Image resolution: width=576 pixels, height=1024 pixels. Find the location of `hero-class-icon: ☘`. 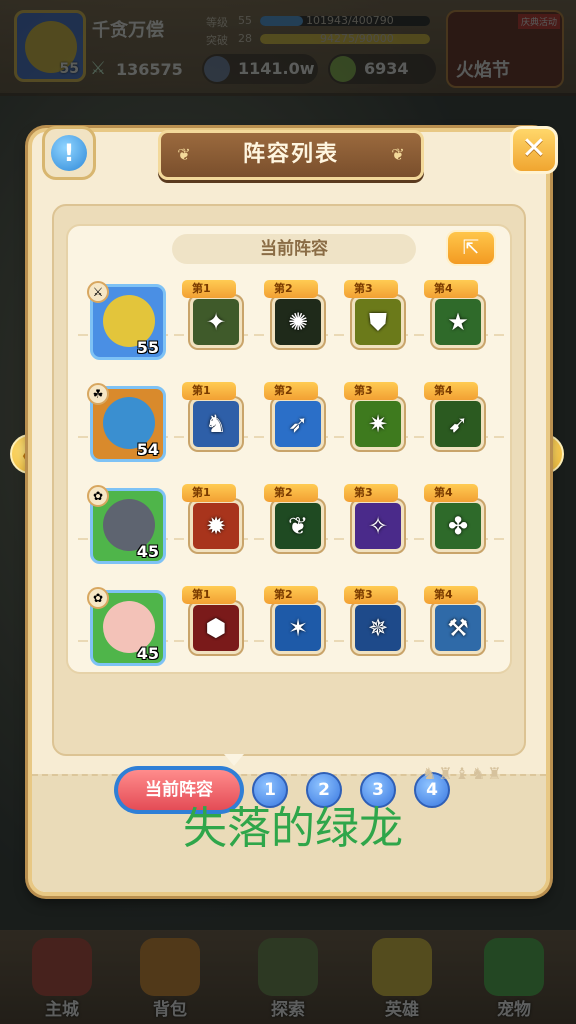

hero-class-icon: ☘ is located at coordinates (98, 394).